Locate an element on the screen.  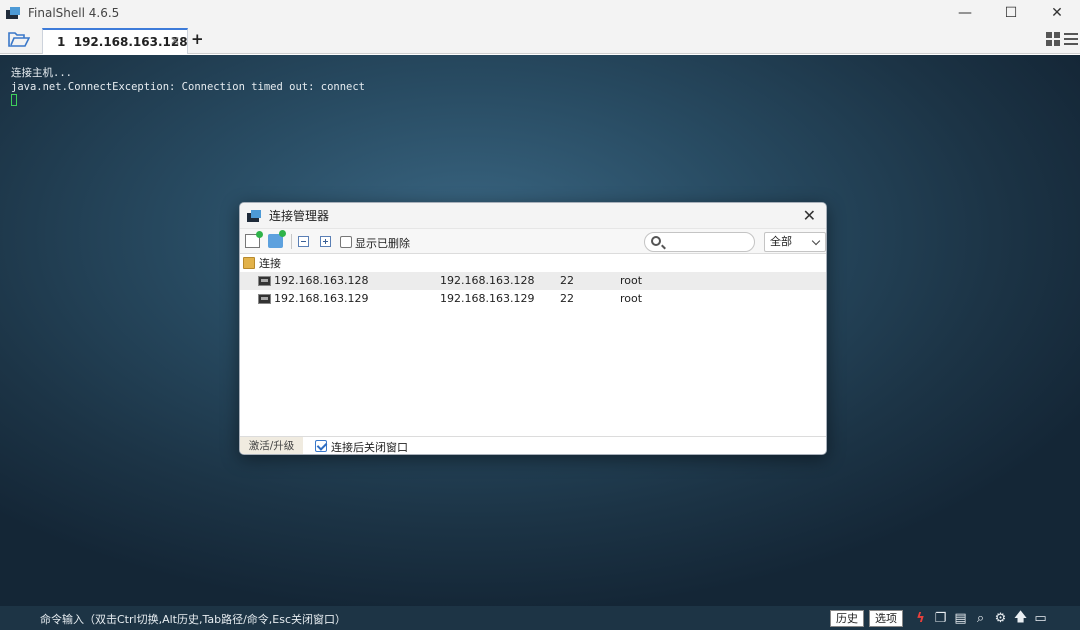
options-button: 选项 is located at coordinates (886, 618).